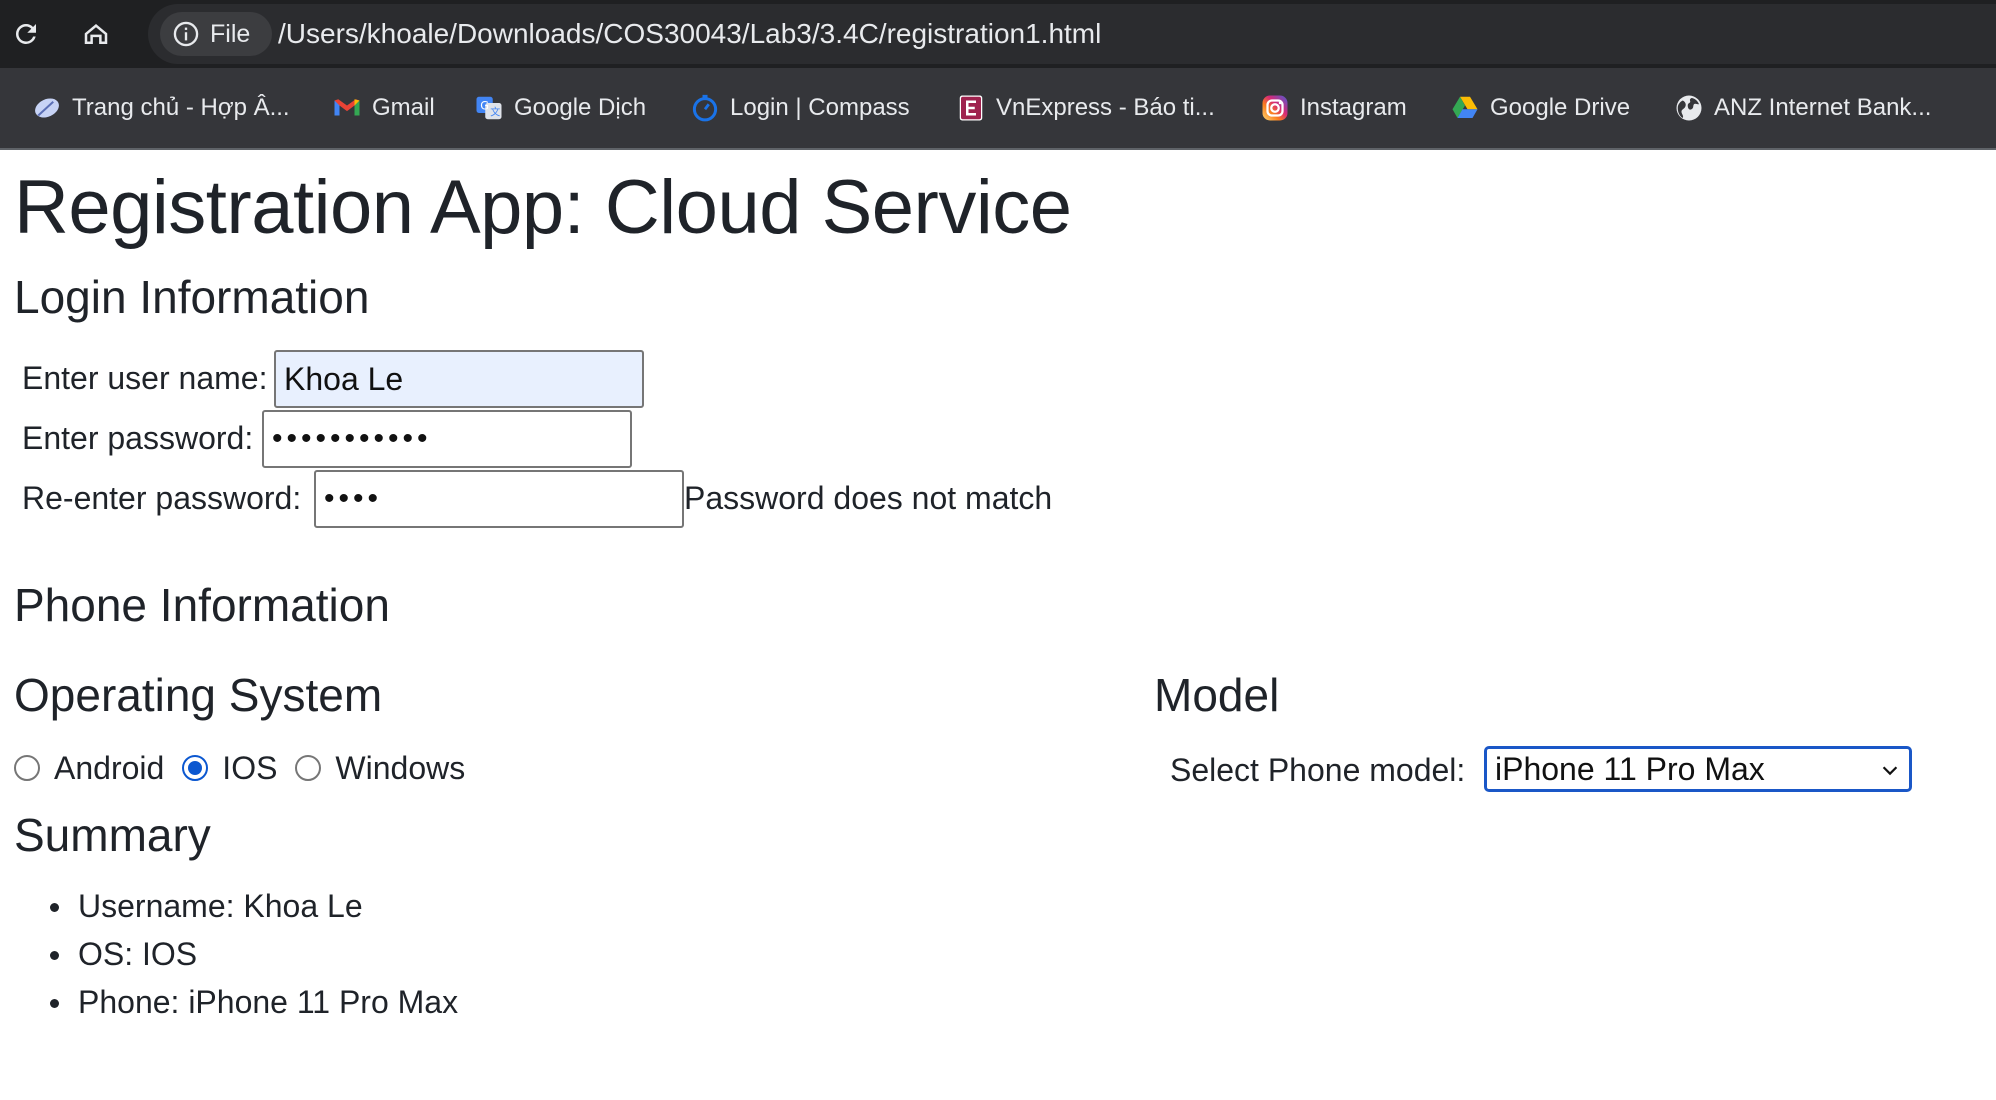 This screenshot has width=1996, height=1100. I want to click on password-mismatch-message: Password does not match, so click(868, 498).